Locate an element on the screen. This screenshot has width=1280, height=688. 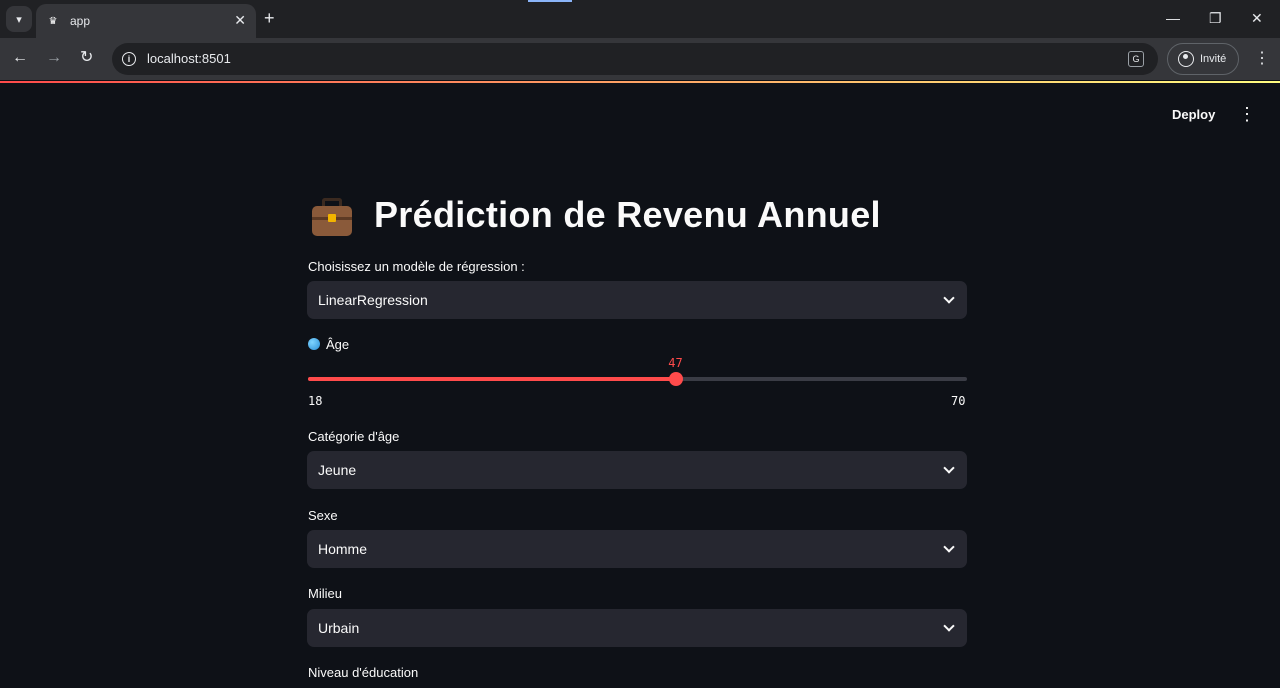
model-select-value: LinearRegression is located at coordinates (373, 300).